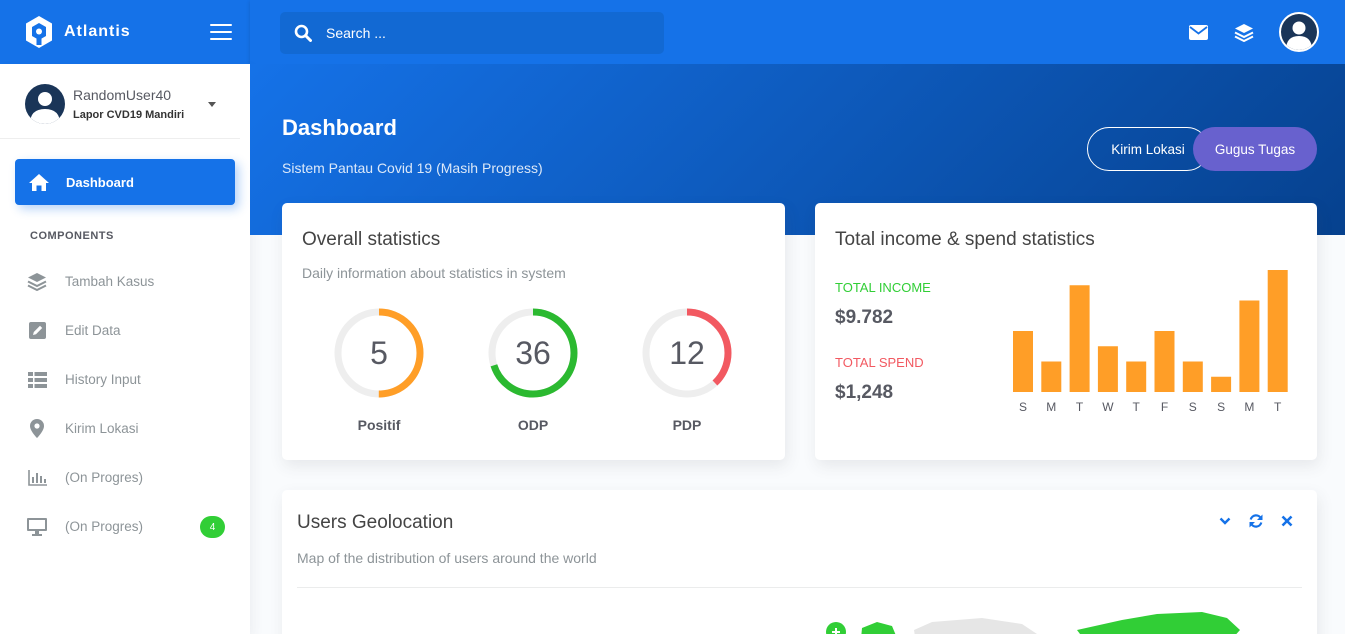  Describe the element at coordinates (1080, 407) in the screenshot. I see `bar-label-2: T` at that location.